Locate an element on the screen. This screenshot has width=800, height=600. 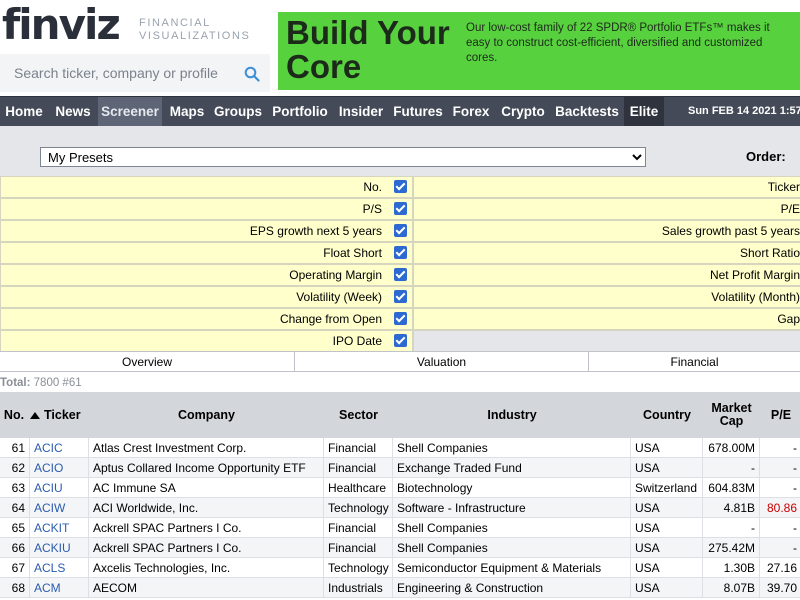
nav-portfolio: Portfolio is located at coordinates (300, 111).